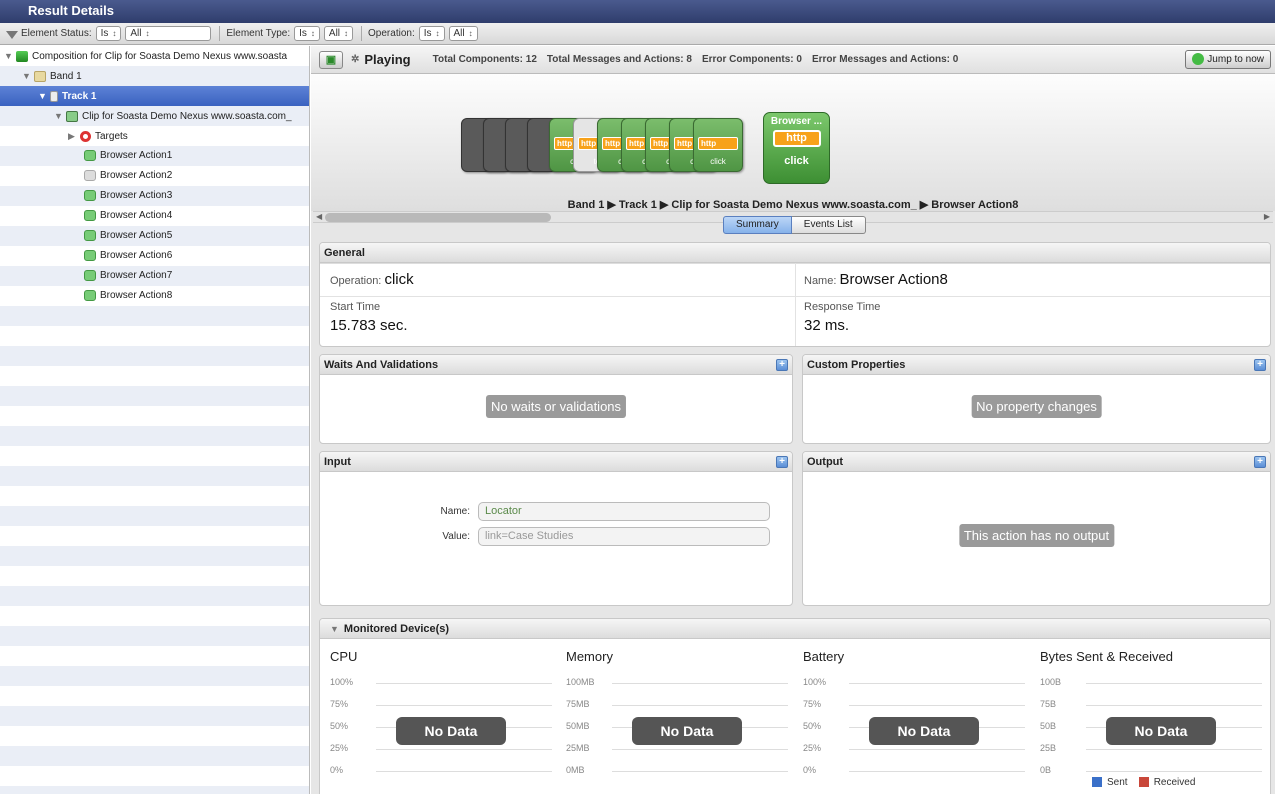 The image size is (1275, 794). What do you see at coordinates (718, 145) in the screenshot?
I see `action-card: http click` at bounding box center [718, 145].